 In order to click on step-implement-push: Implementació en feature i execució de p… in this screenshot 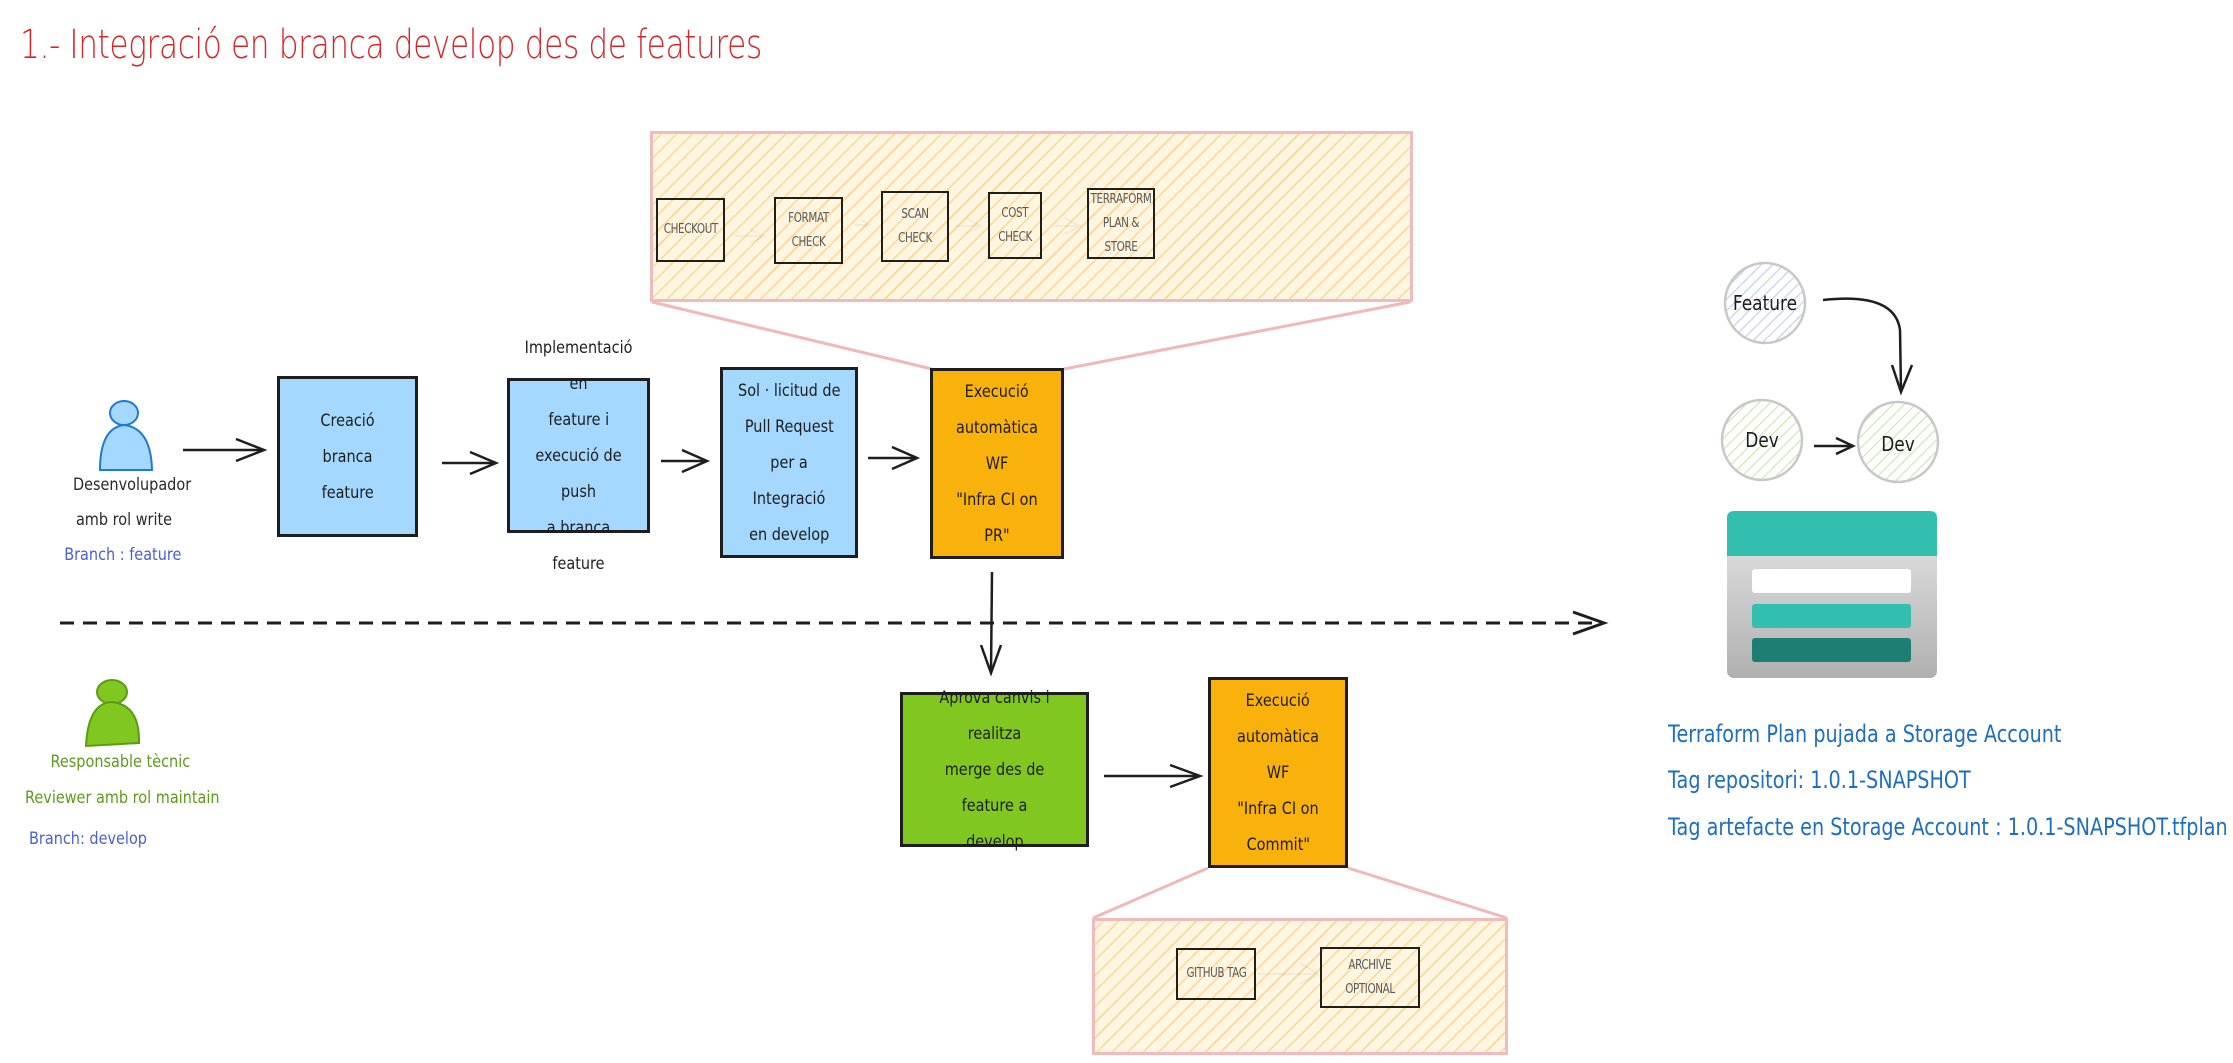, I will do `click(578, 456)`.